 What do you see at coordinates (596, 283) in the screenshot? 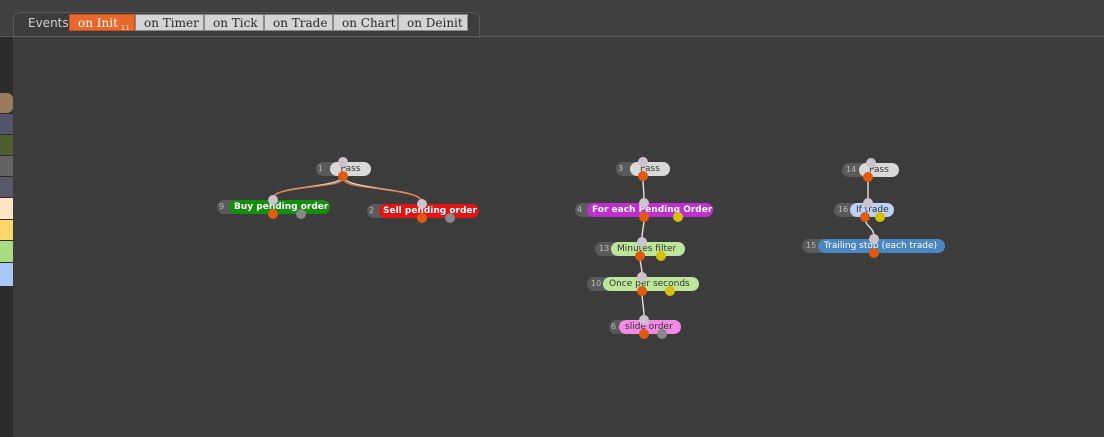
I see `node-id: 10` at bounding box center [596, 283].